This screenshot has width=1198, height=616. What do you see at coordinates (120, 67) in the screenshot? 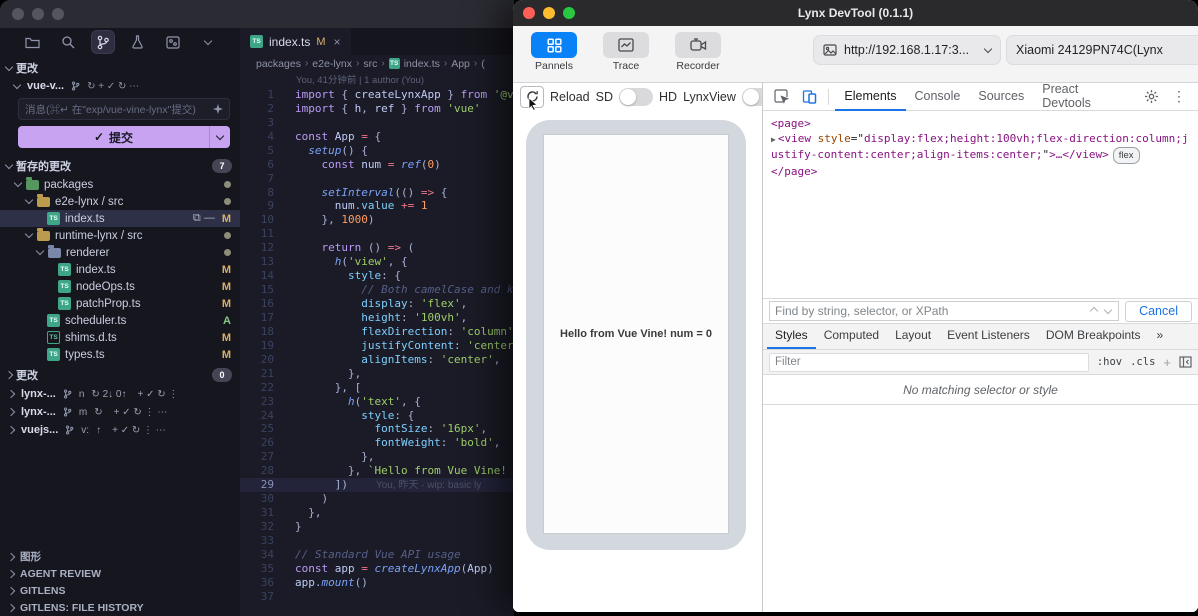
I see `changes-section-header: 更改` at bounding box center [120, 67].